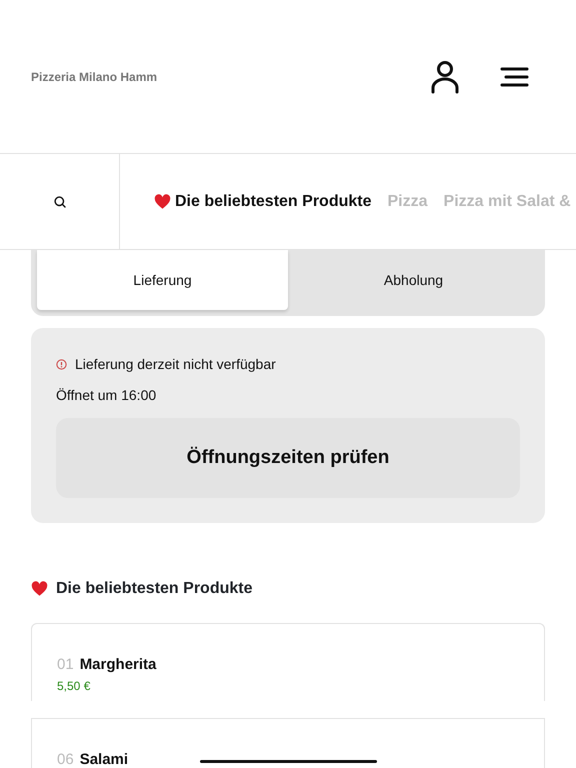 The width and height of the screenshot is (576, 768). Describe the element at coordinates (65, 665) in the screenshot. I see `product-number: 01` at that location.